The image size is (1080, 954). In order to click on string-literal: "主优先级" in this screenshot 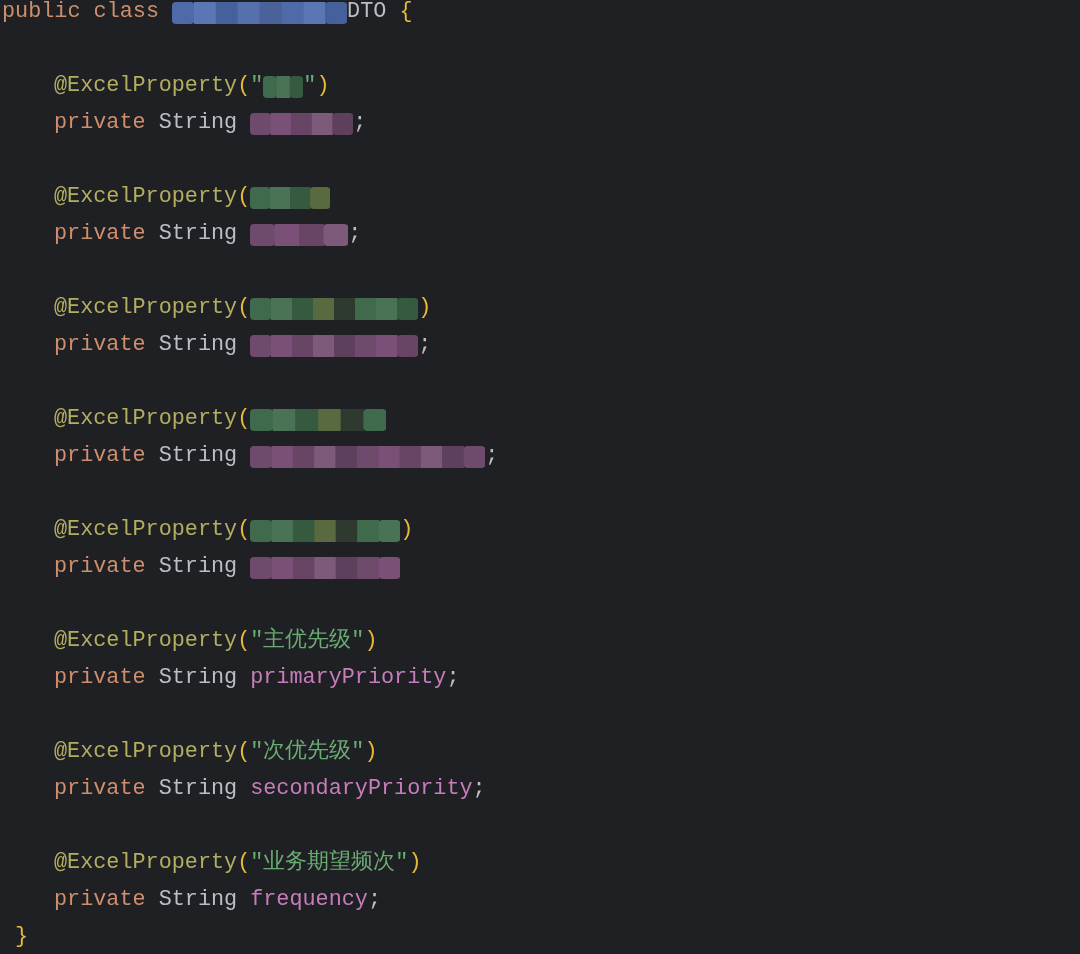, I will do `click(307, 641)`.